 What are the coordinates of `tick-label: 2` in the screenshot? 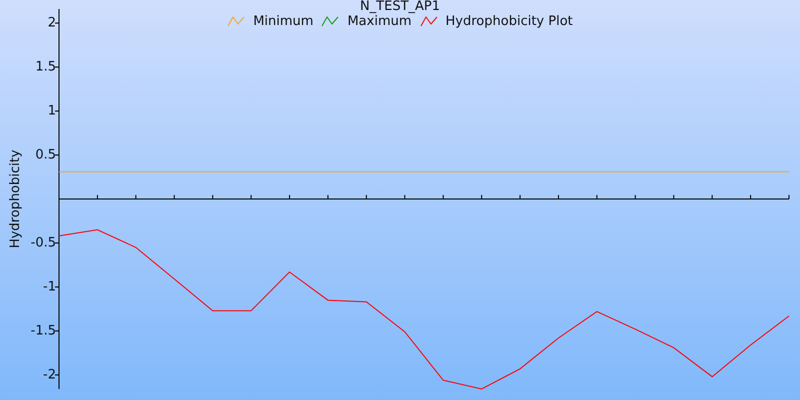 It's located at (52, 23).